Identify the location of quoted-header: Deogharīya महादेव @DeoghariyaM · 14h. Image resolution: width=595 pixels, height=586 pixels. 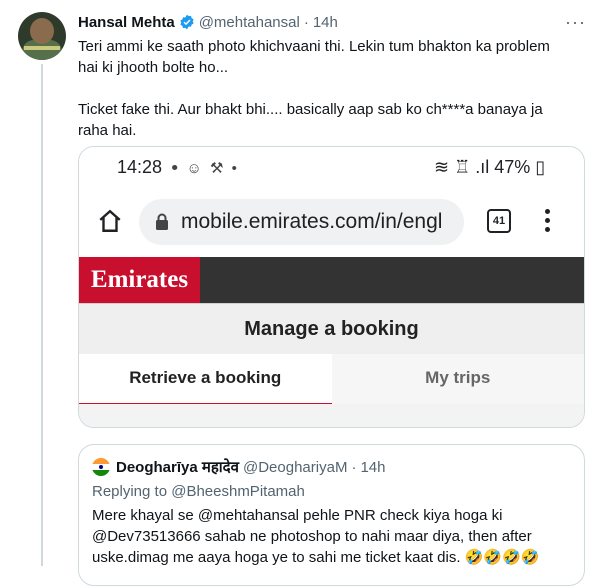
(238, 467).